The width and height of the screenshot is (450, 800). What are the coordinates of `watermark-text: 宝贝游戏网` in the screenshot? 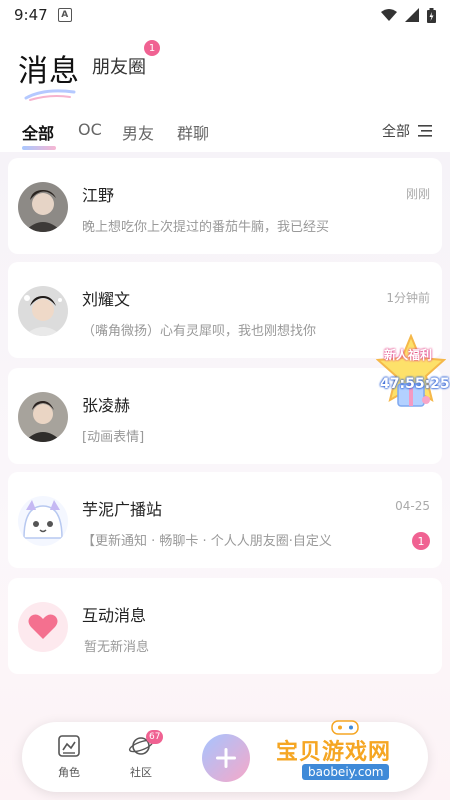 It's located at (334, 752).